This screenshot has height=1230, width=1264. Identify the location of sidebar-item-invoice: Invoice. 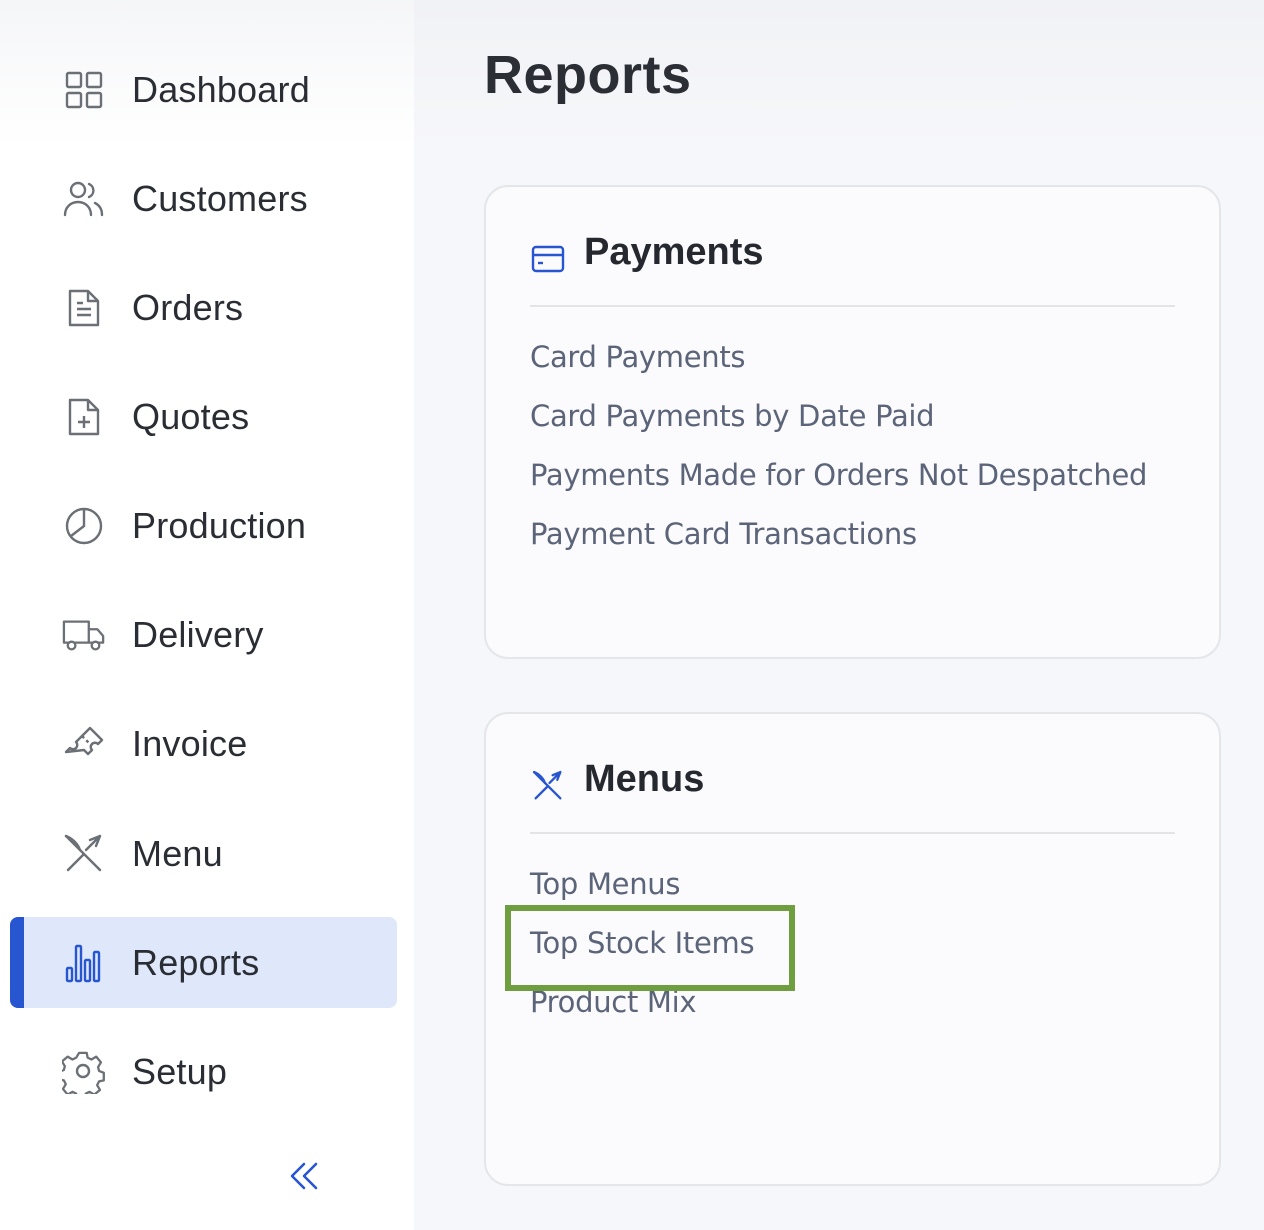
(203, 743).